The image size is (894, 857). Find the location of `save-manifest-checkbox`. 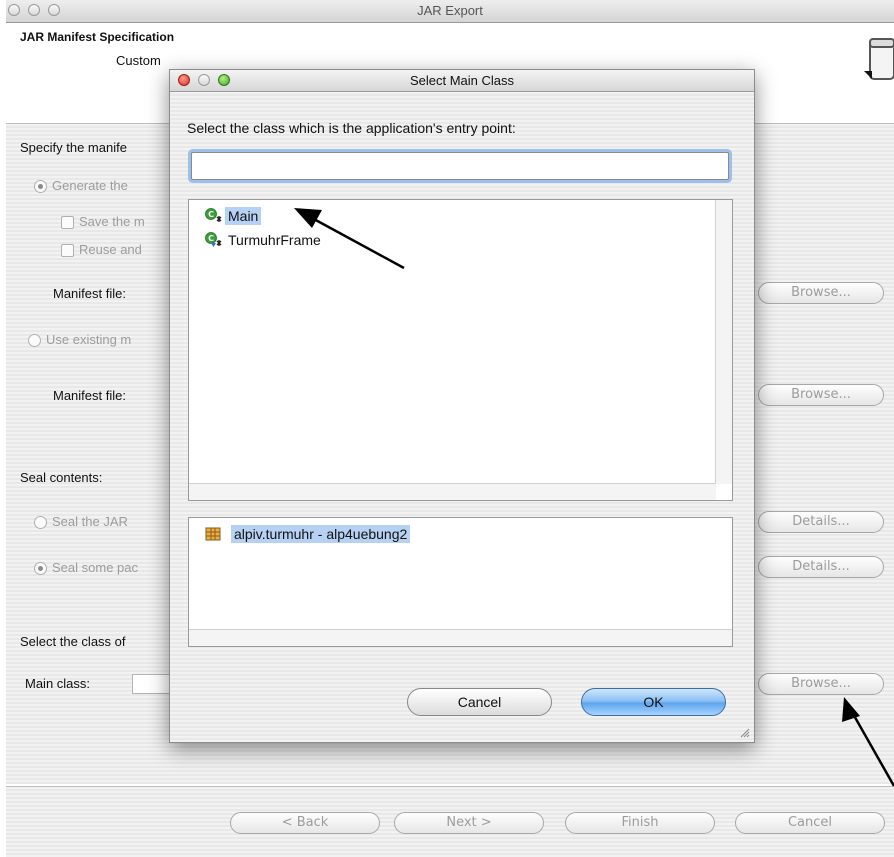

save-manifest-checkbox is located at coordinates (67, 222).